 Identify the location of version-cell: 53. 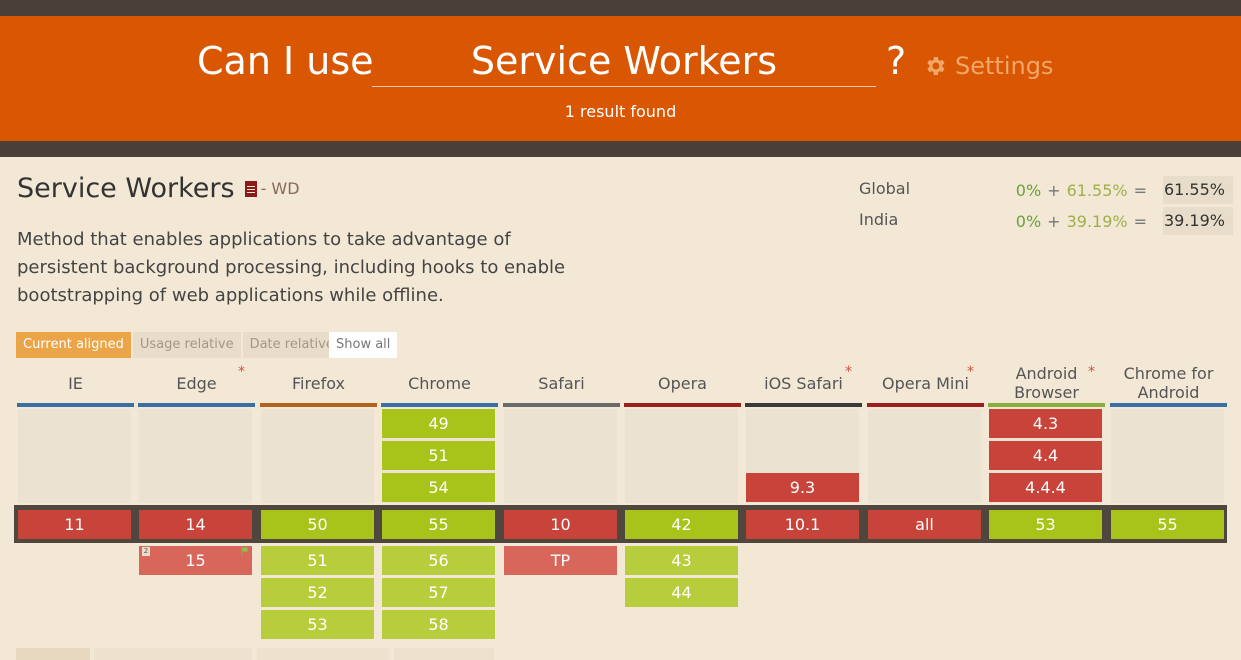
(317, 624).